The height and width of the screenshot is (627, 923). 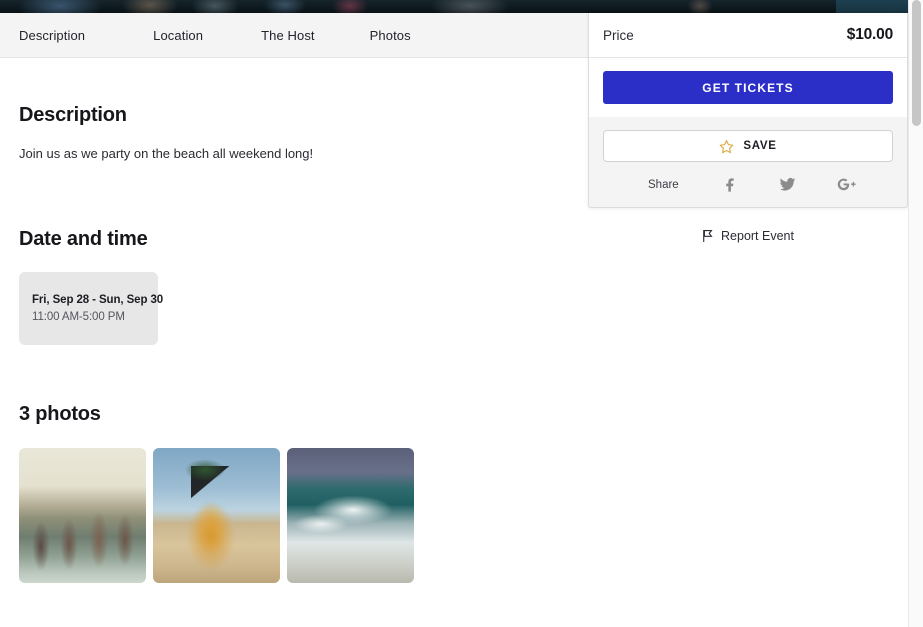 I want to click on report-event-button: Report Event, so click(x=748, y=236).